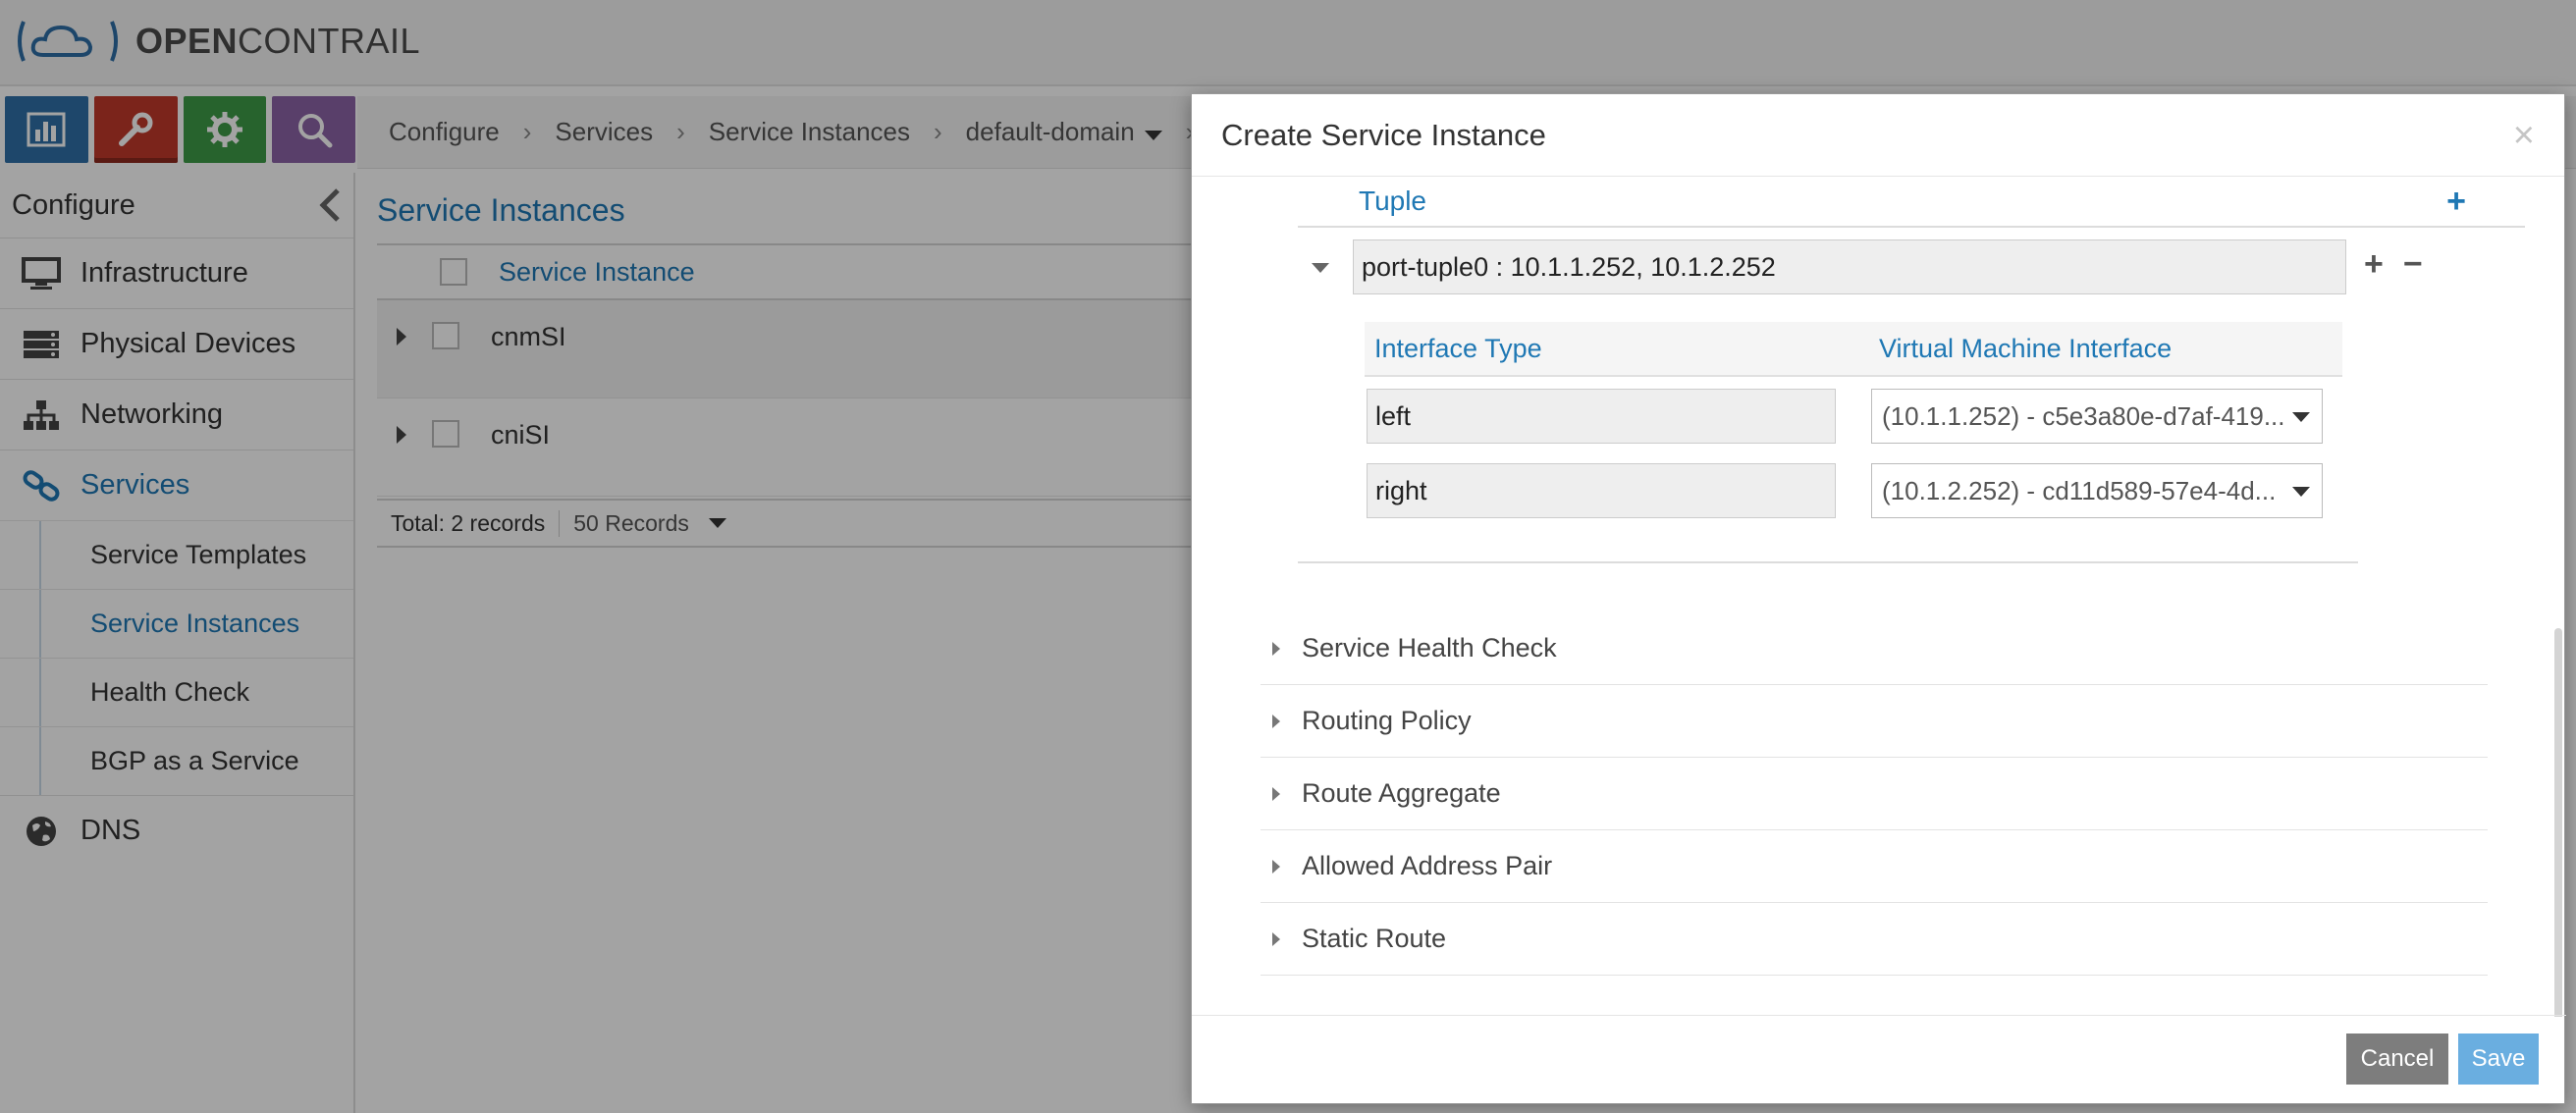 Image resolution: width=2576 pixels, height=1113 pixels. What do you see at coordinates (1911, 202) in the screenshot?
I see `tuple-header: Tuple +` at bounding box center [1911, 202].